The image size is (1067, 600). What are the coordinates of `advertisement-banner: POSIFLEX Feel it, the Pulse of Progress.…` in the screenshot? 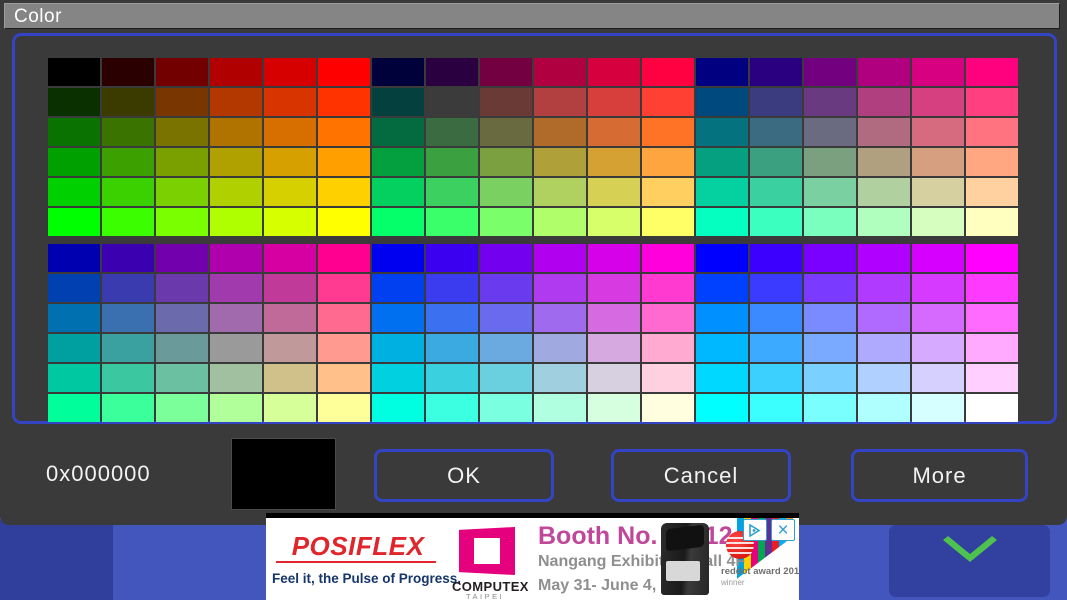 It's located at (532, 558).